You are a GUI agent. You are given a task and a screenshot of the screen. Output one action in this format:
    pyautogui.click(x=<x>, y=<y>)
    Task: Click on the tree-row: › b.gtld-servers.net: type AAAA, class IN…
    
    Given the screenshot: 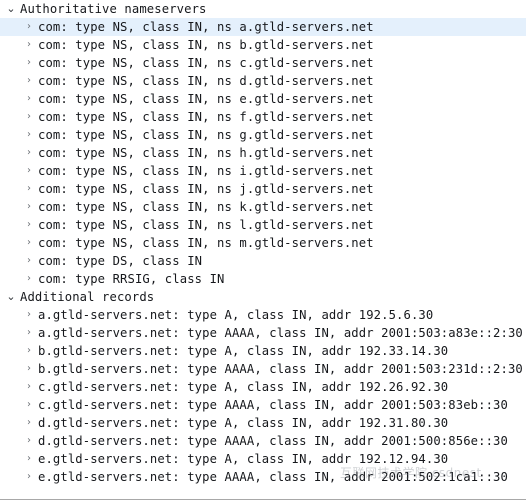 What is the action you would take?
    pyautogui.click(x=263, y=369)
    